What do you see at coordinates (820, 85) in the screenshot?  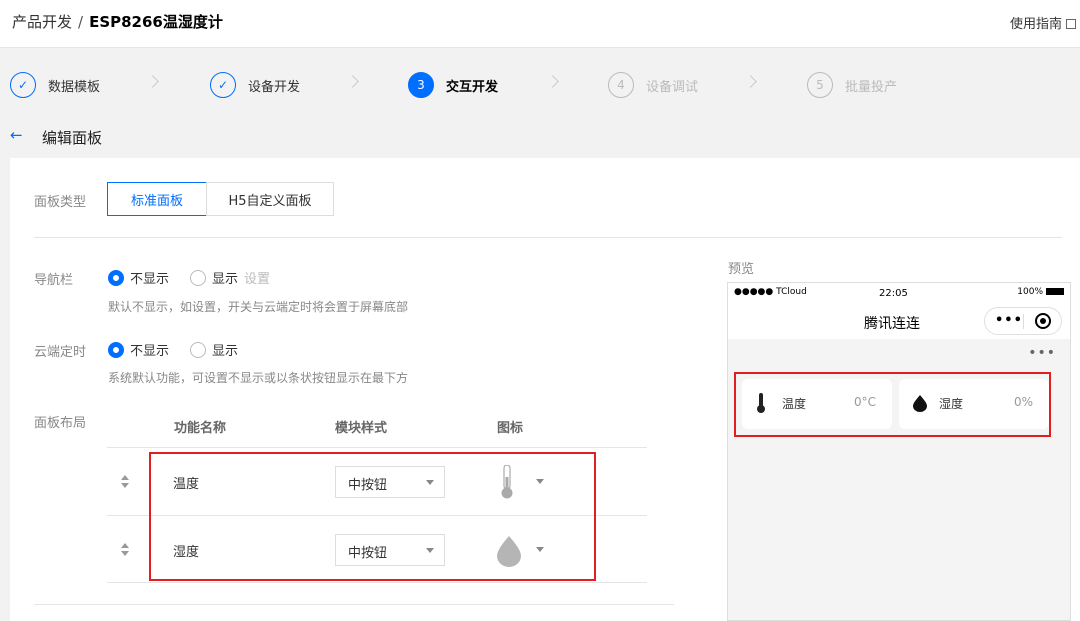 I see `step-number: 5` at bounding box center [820, 85].